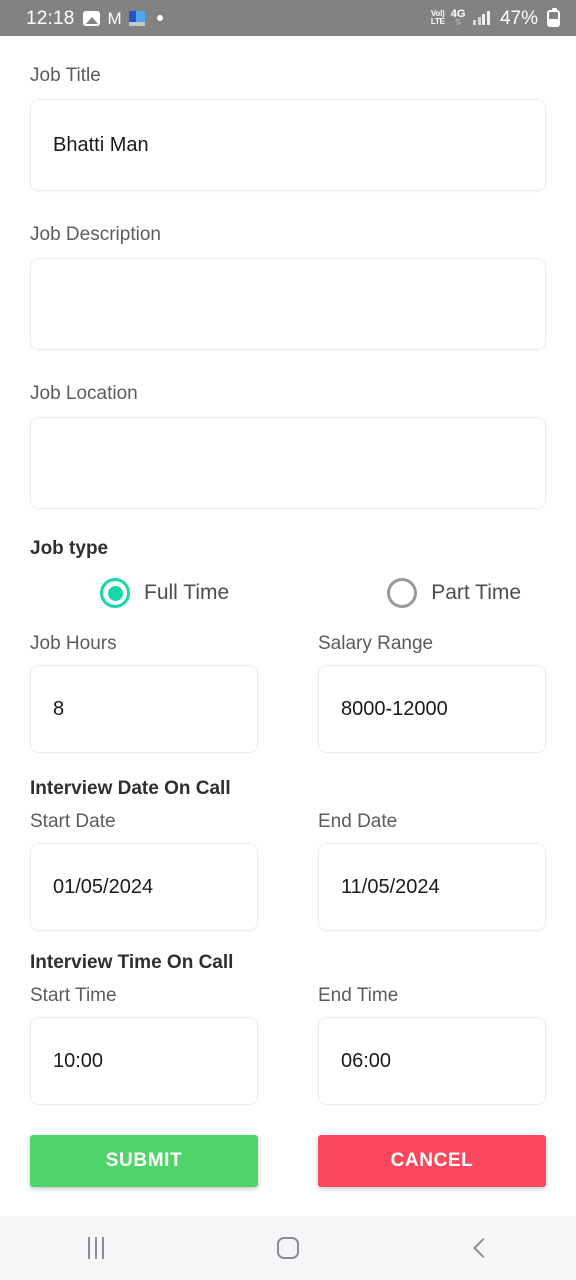  Describe the element at coordinates (130, 788) in the screenshot. I see `interview-date-heading: Interview Date On Call` at that location.